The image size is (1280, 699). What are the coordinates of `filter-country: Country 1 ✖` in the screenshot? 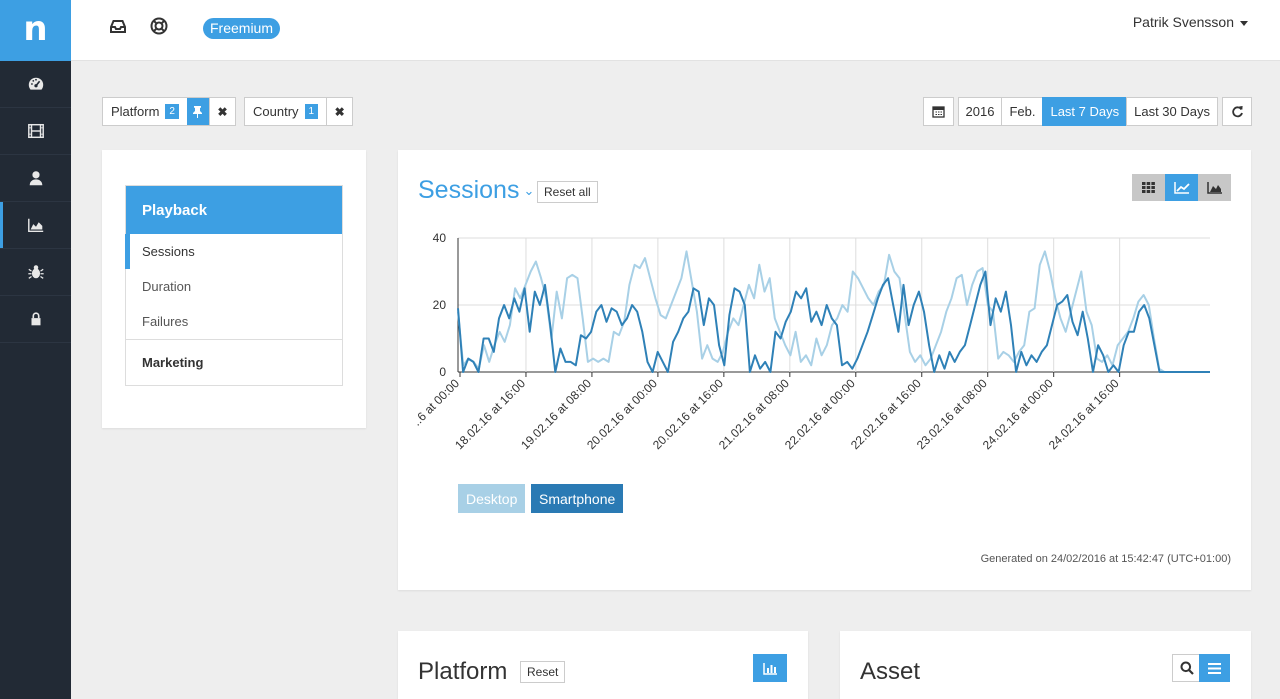 It's located at (299, 111).